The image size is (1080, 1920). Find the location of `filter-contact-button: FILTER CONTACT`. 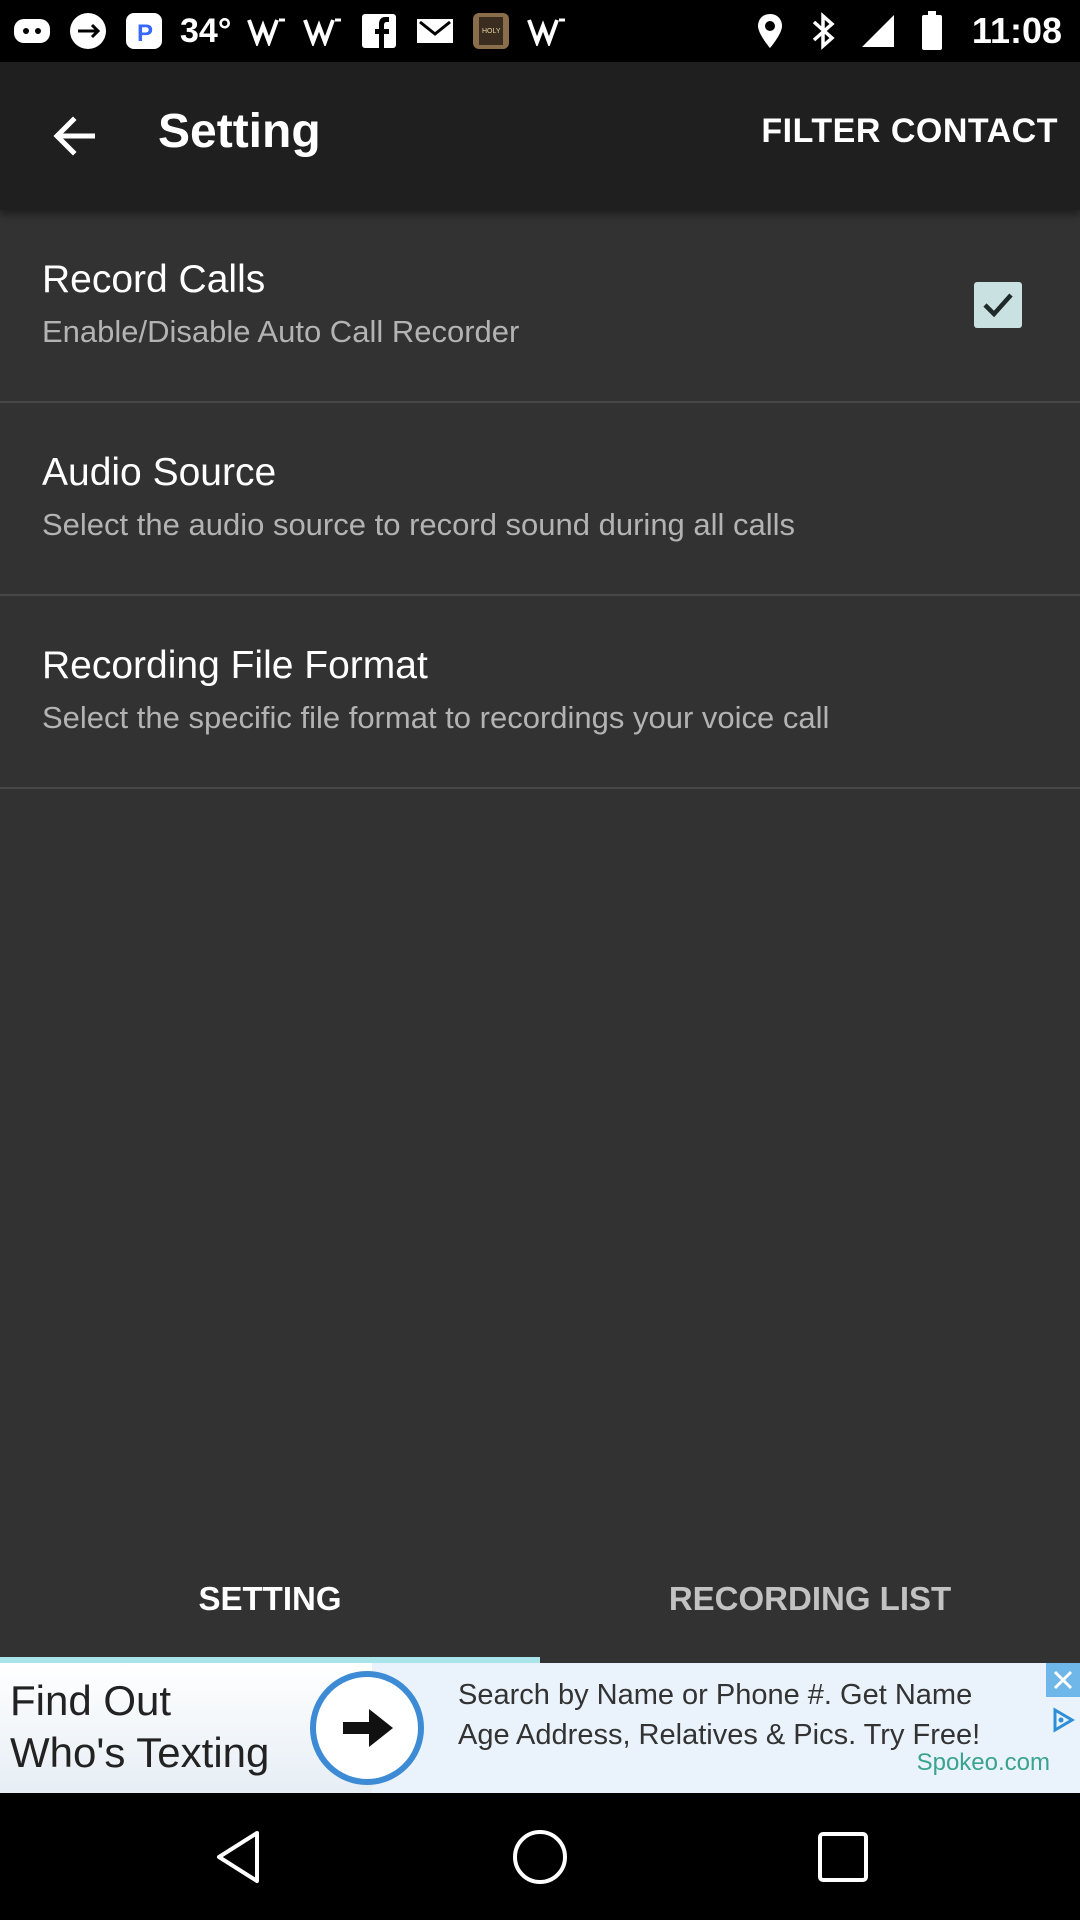

filter-contact-button: FILTER CONTACT is located at coordinates (909, 131).